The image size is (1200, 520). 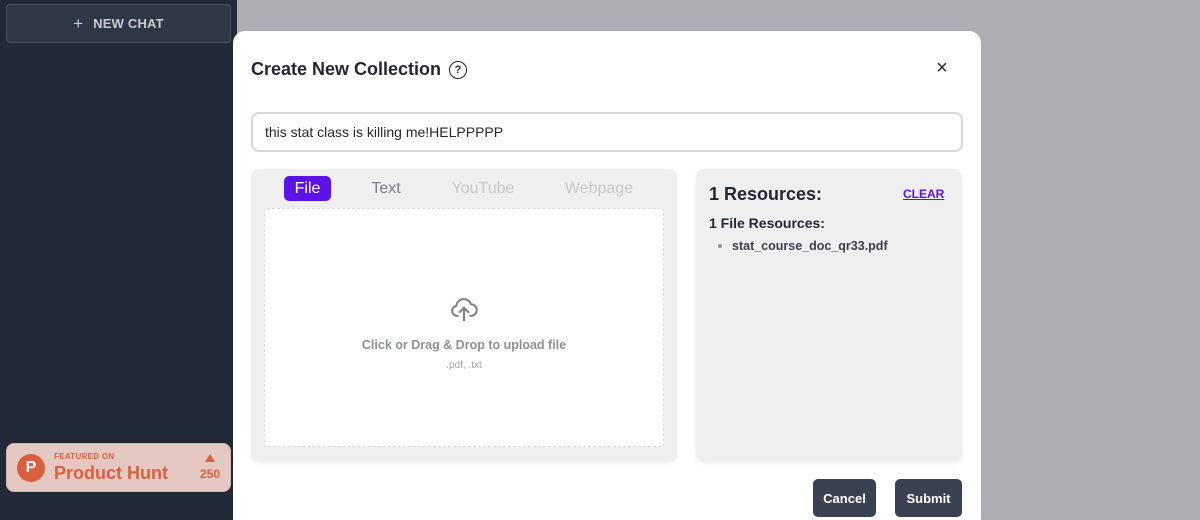 I want to click on clear-button: CLEAR, so click(x=923, y=194).